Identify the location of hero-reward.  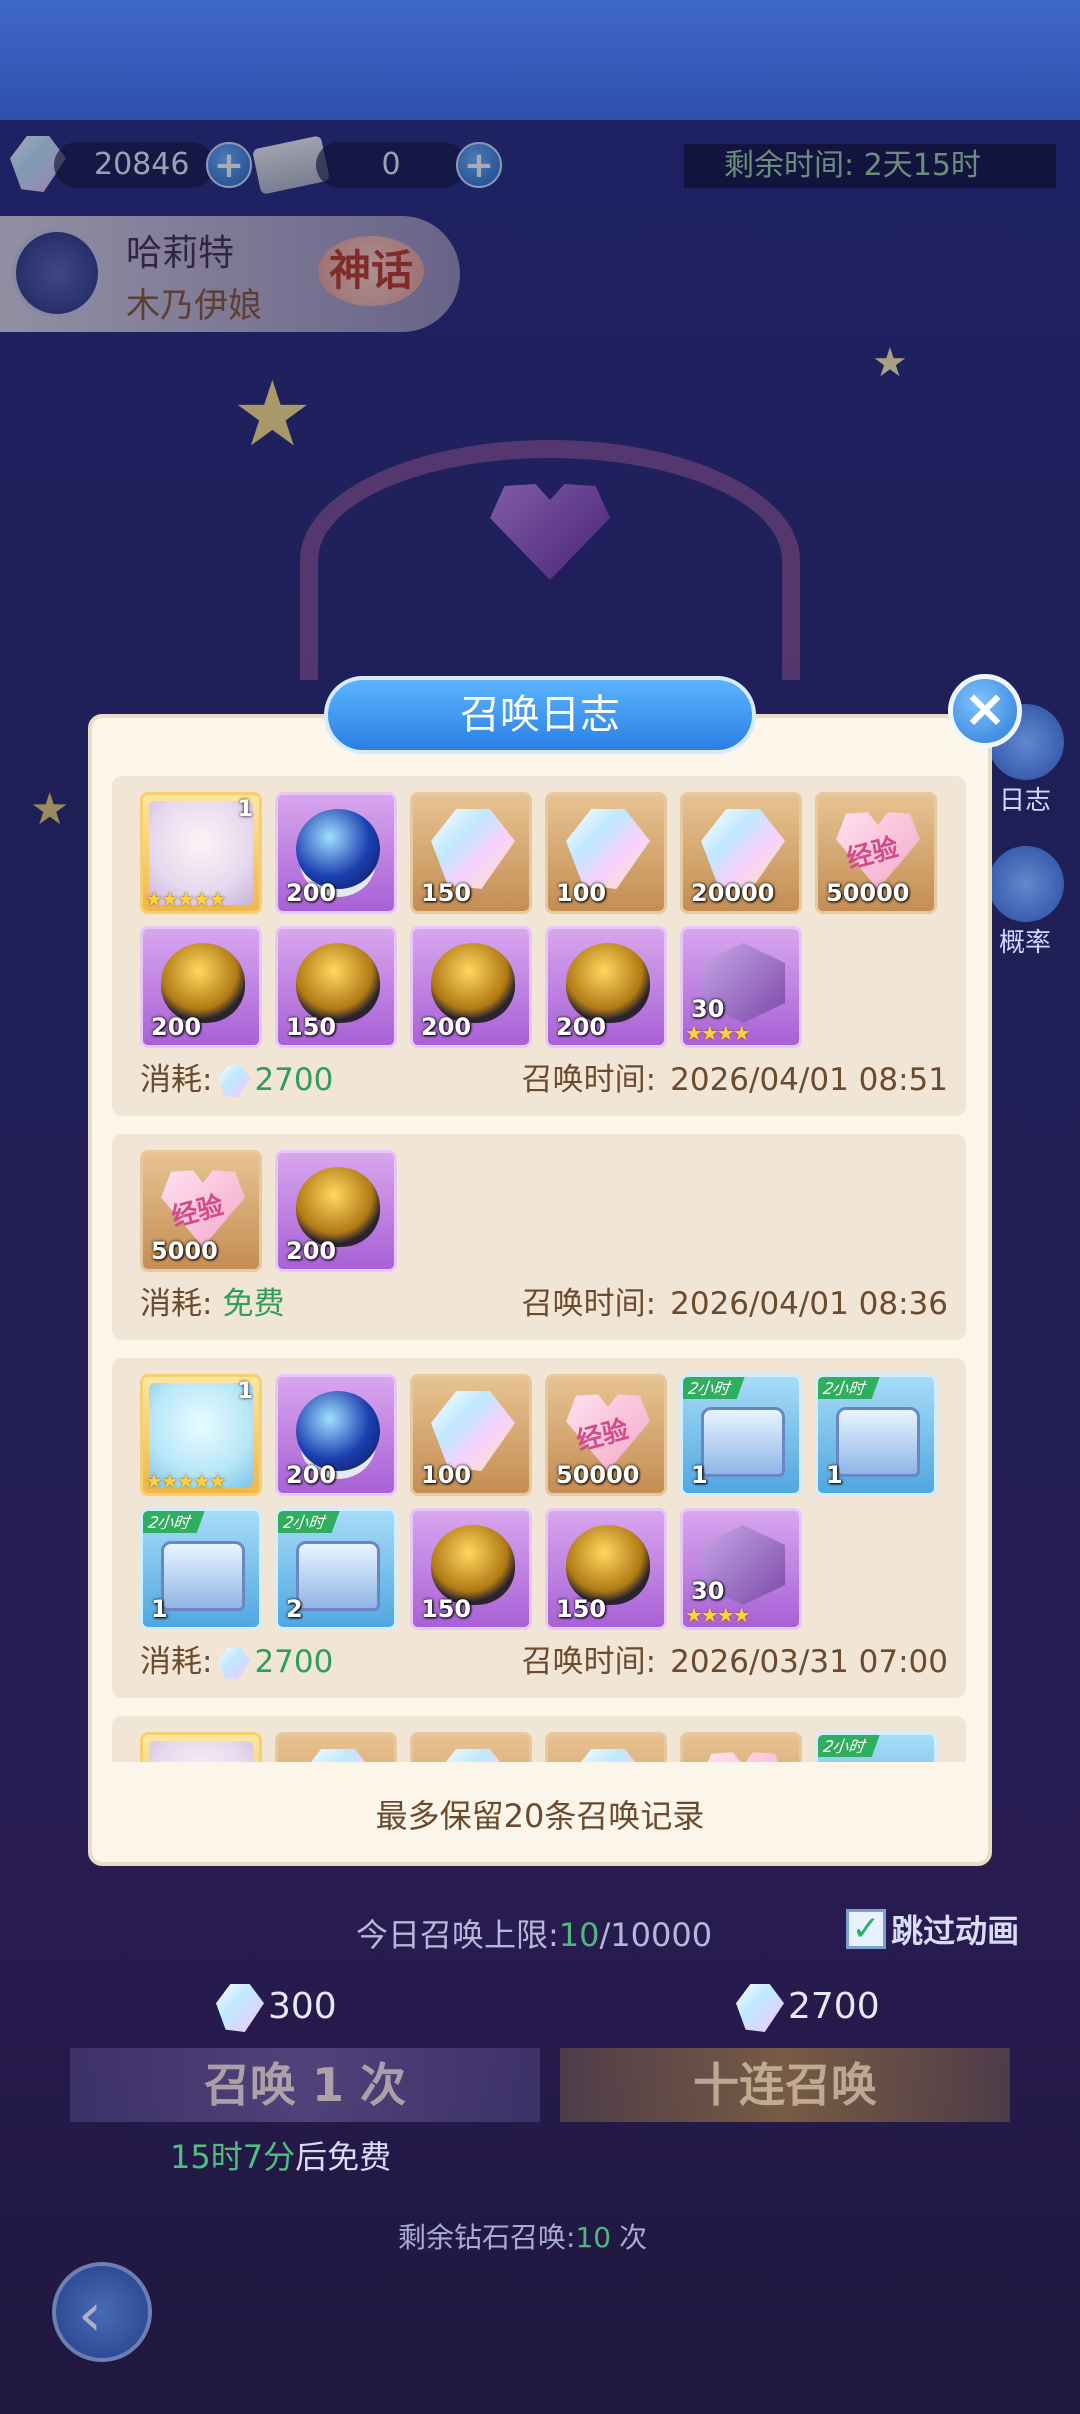
(201, 1747).